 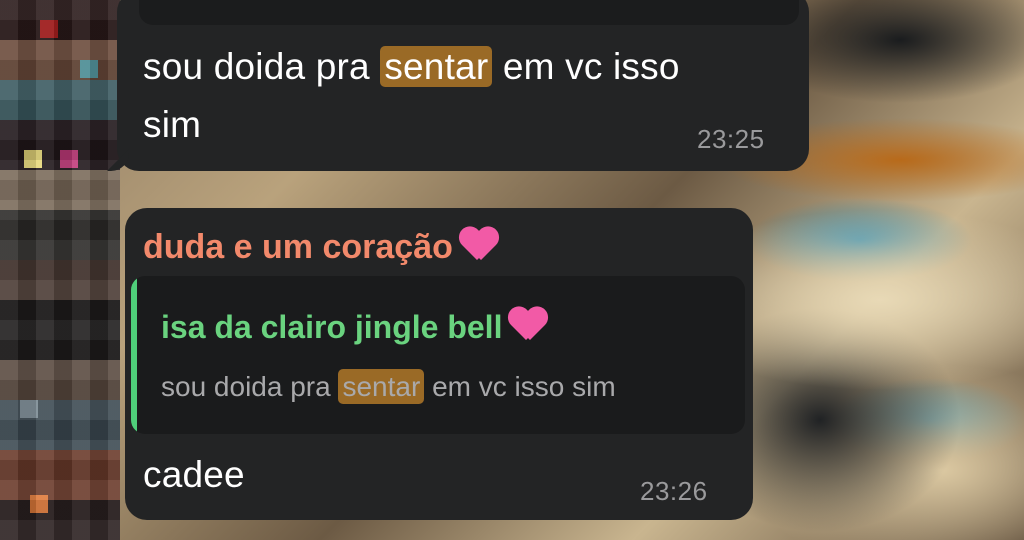 I want to click on pixelated-avatar-column, so click(x=60, y=270).